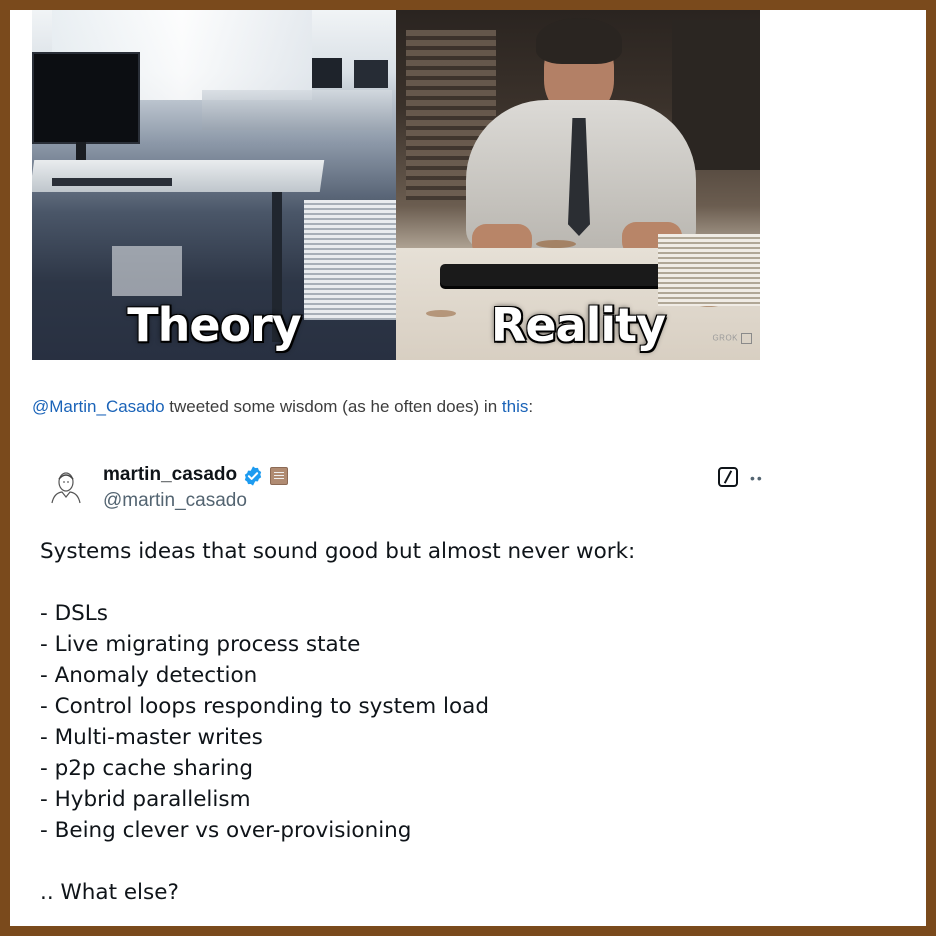 The width and height of the screenshot is (936, 936). Describe the element at coordinates (151, 737) in the screenshot. I see `tweet-line: - Multi-master writes` at that location.